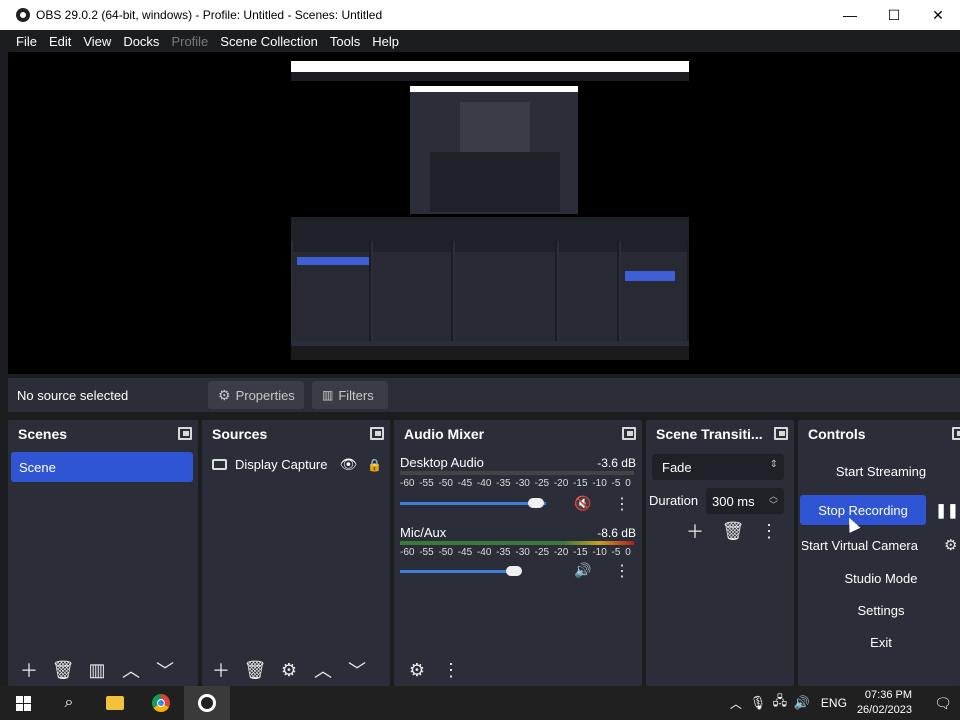 The width and height of the screenshot is (960, 720). What do you see at coordinates (97, 41) in the screenshot?
I see `menu-view: View` at bounding box center [97, 41].